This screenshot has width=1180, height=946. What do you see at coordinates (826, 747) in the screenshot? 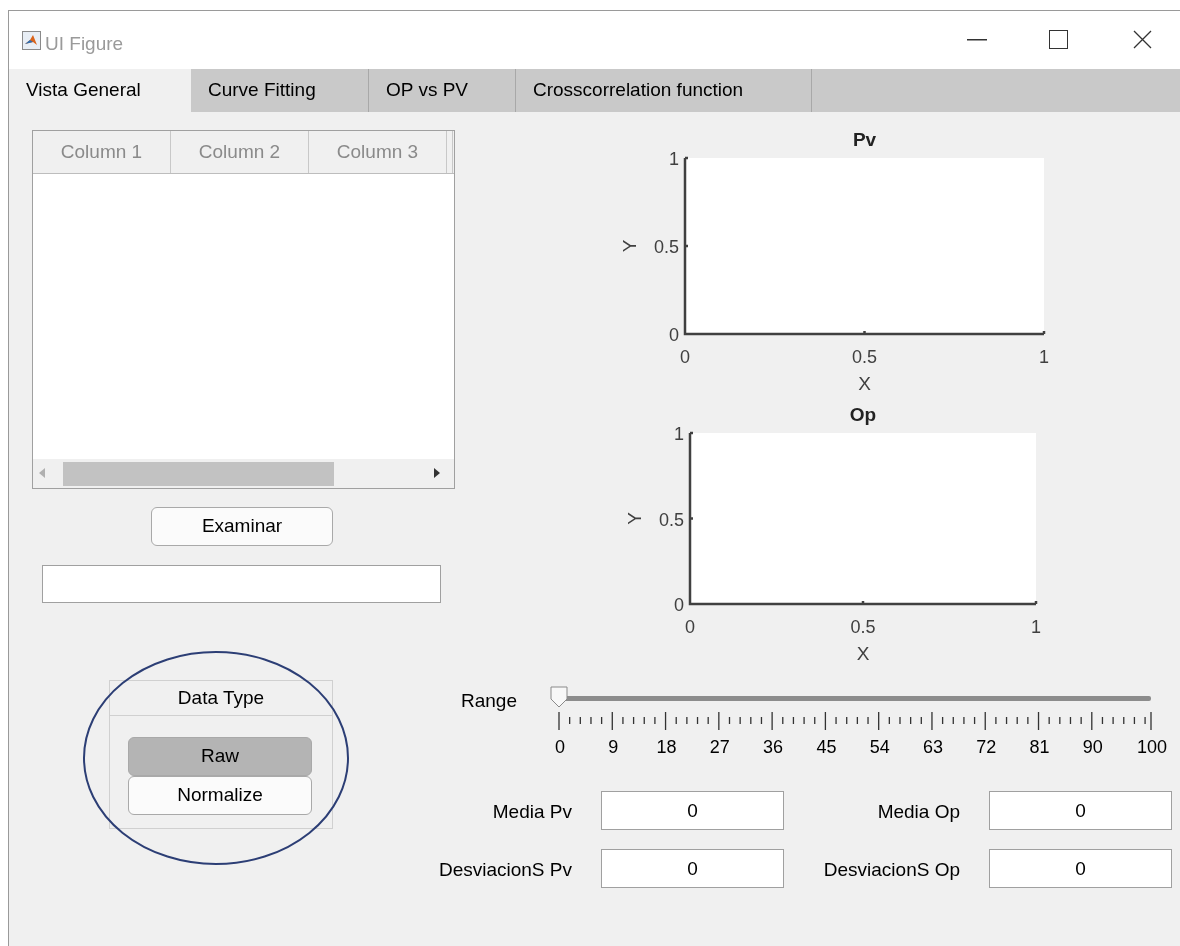
I see `slider-tick-label: 45` at bounding box center [826, 747].